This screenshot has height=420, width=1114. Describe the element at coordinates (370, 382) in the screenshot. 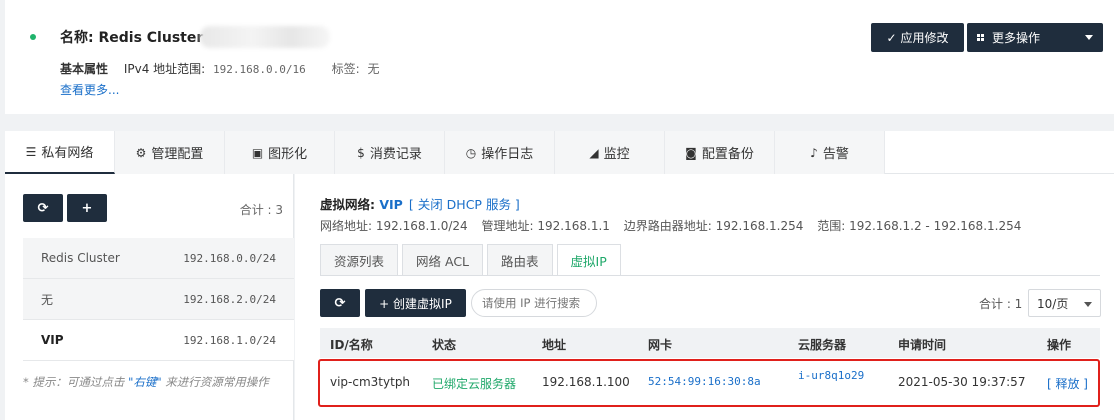

I see `vip-id: vip-cm3tytph` at that location.